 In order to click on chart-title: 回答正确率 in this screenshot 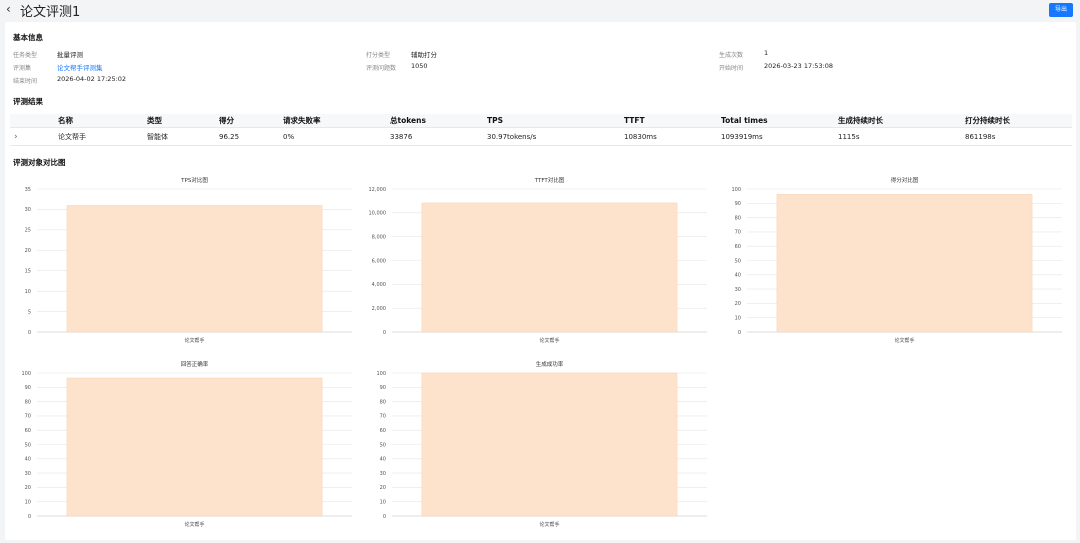, I will do `click(195, 364)`.